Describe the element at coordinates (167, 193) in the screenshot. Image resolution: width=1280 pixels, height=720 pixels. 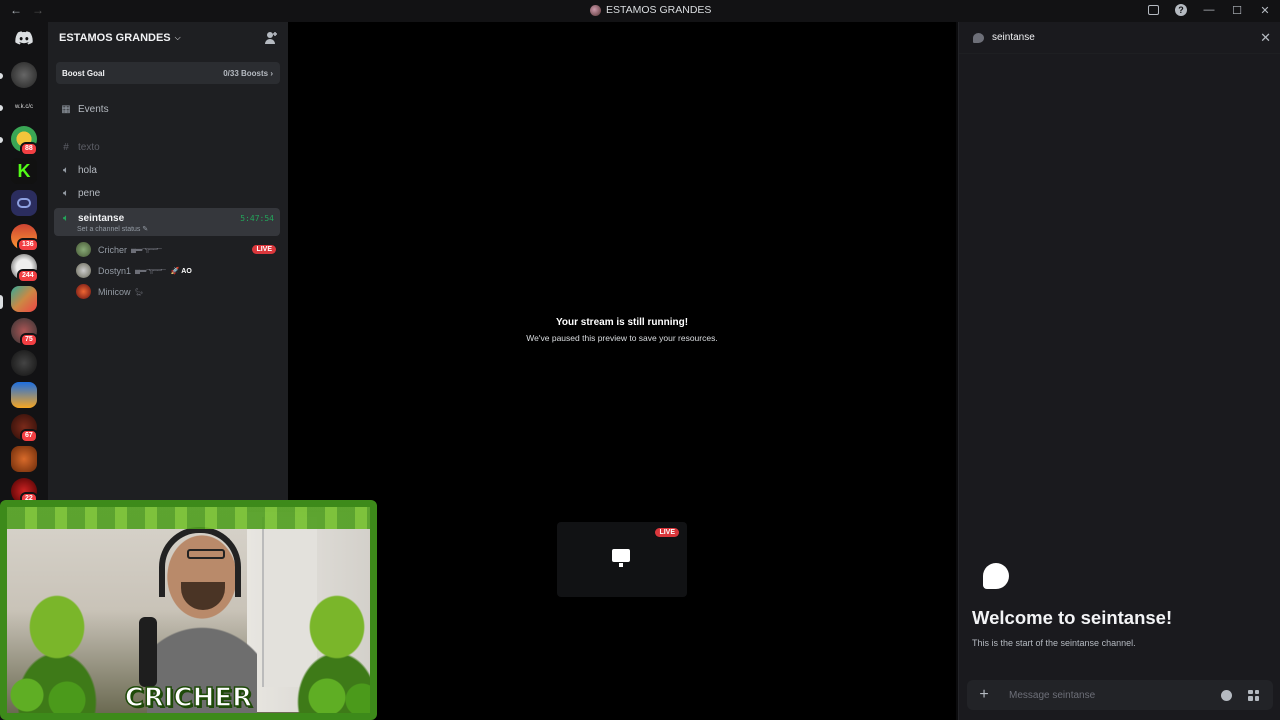
I see `channel-pene: 🔈︎ pene` at that location.